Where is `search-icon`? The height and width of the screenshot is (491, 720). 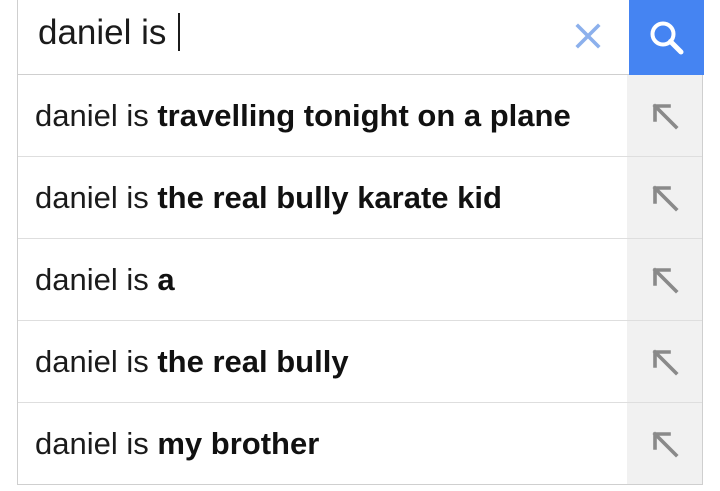
search-icon is located at coordinates (666, 37).